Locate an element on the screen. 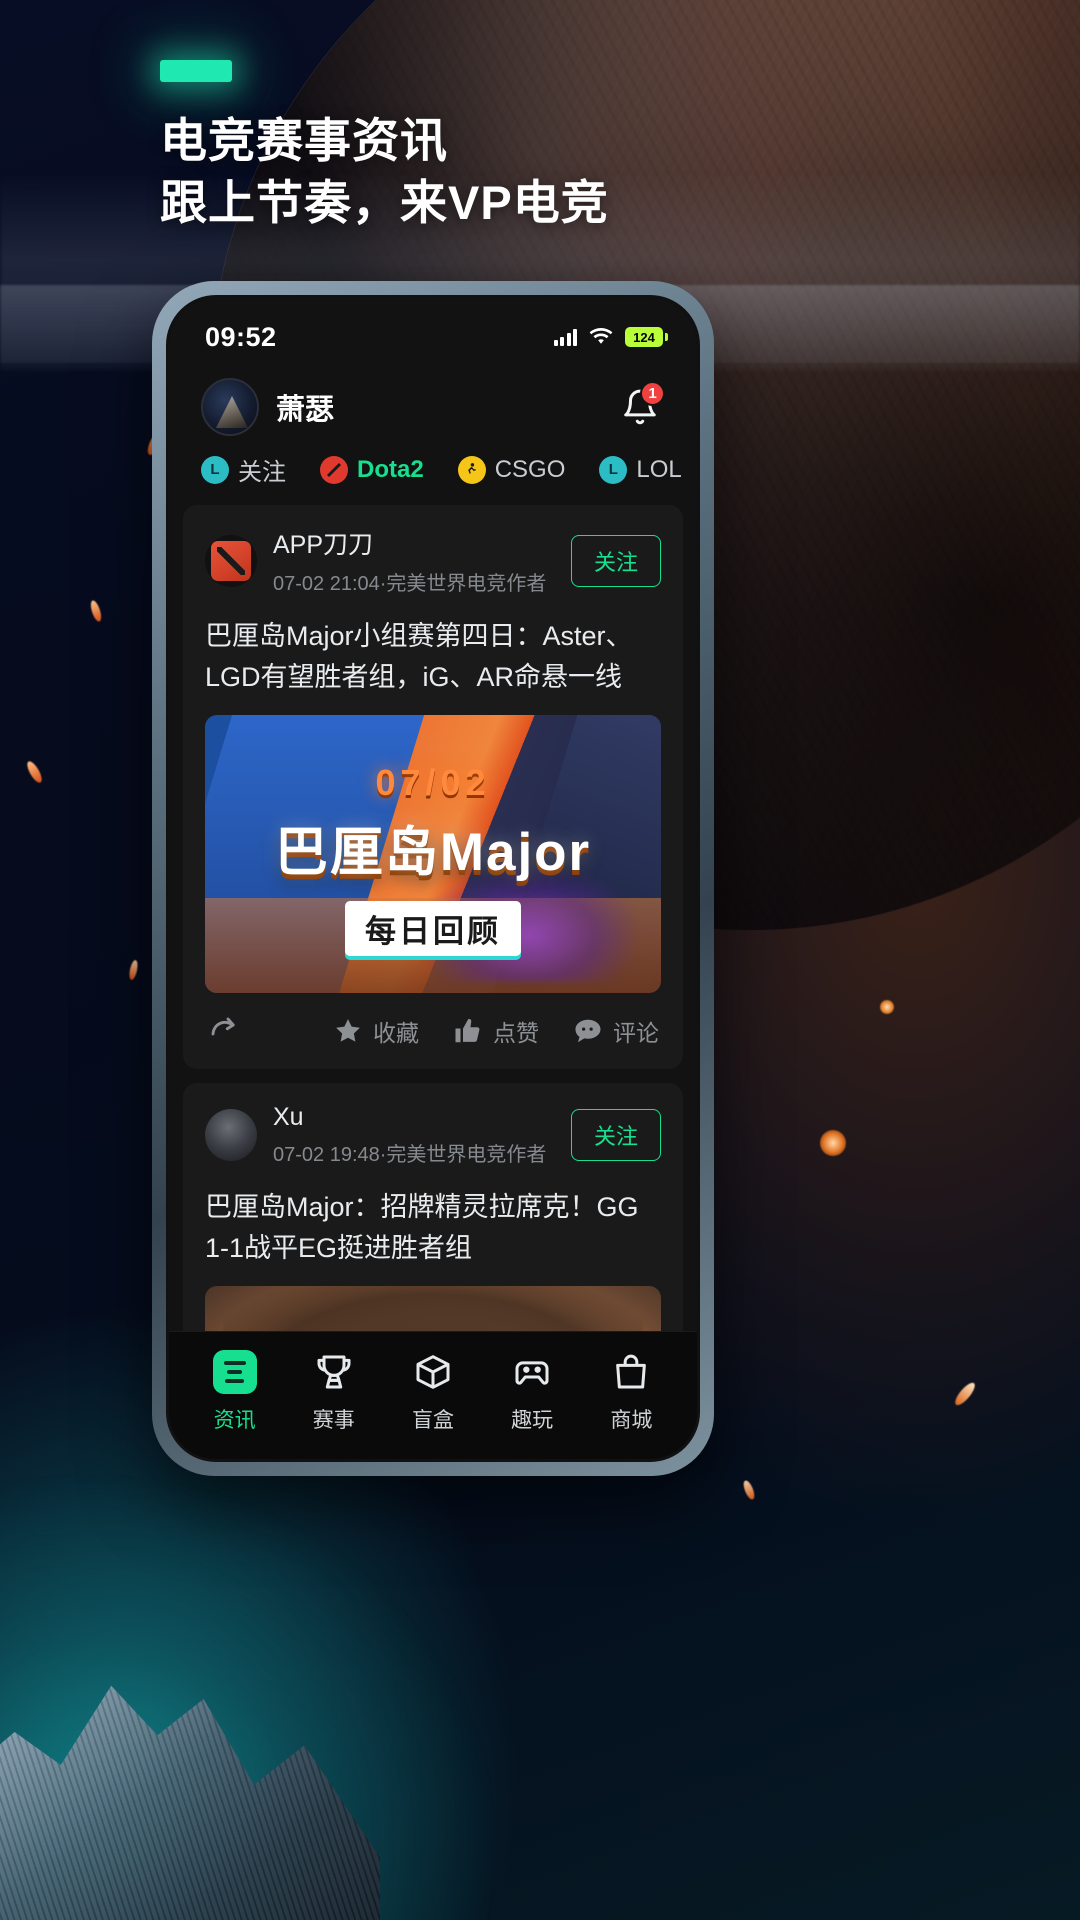  tab-follow: L 关注 is located at coordinates (243, 469).